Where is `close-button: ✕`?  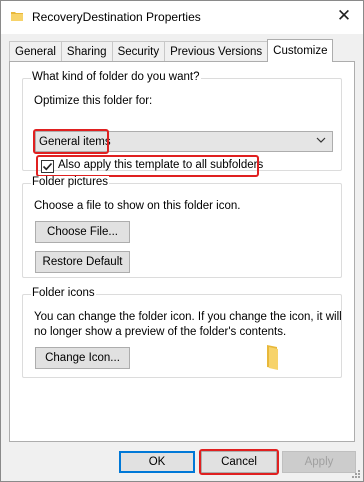
close-button: ✕ is located at coordinates (344, 15).